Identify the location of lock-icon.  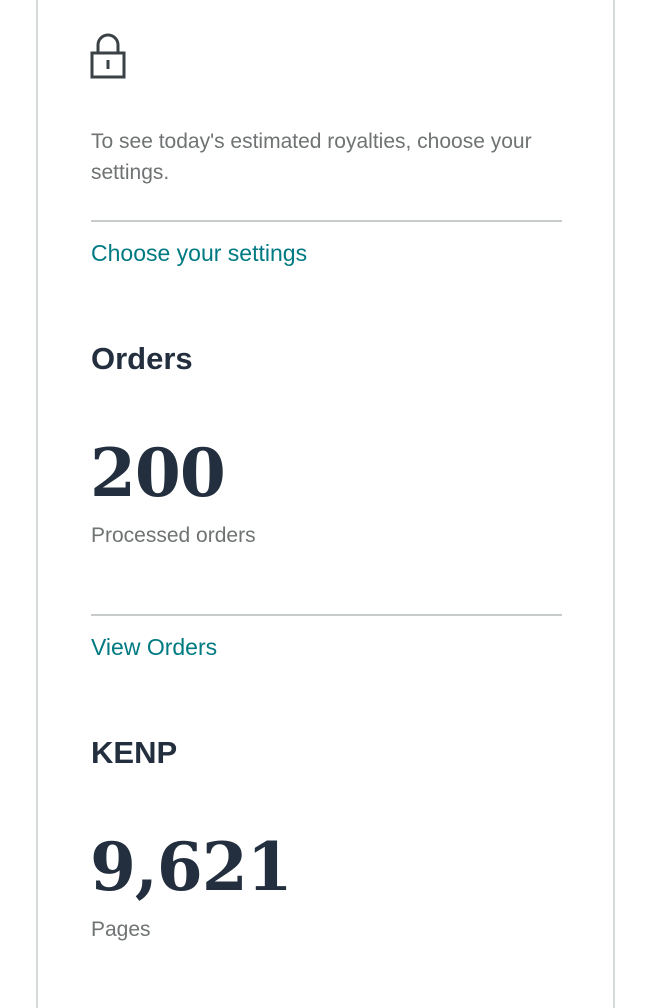
(108, 56).